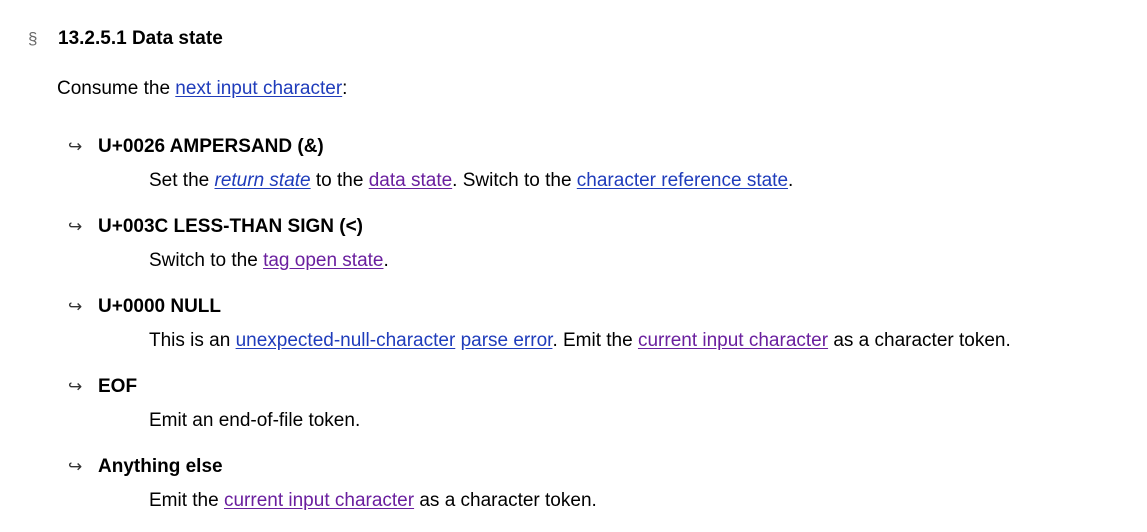  I want to click on case-title: ↪ Anything else, so click(332, 469).